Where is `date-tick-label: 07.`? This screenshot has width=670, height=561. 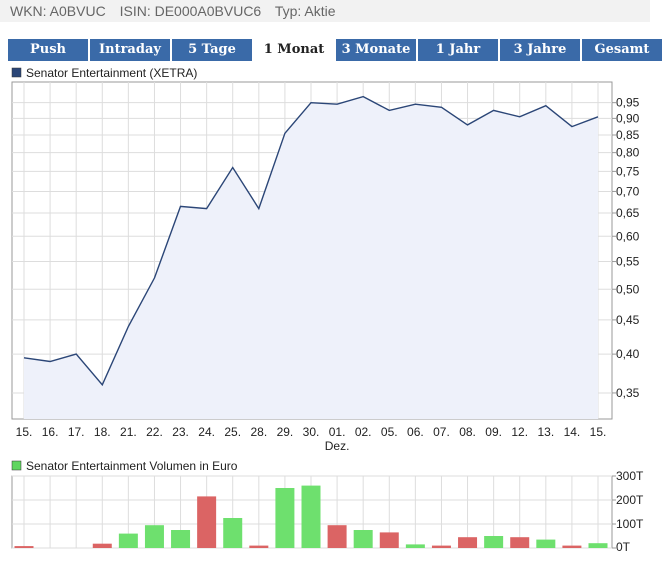 date-tick-label: 07. is located at coordinates (441, 432).